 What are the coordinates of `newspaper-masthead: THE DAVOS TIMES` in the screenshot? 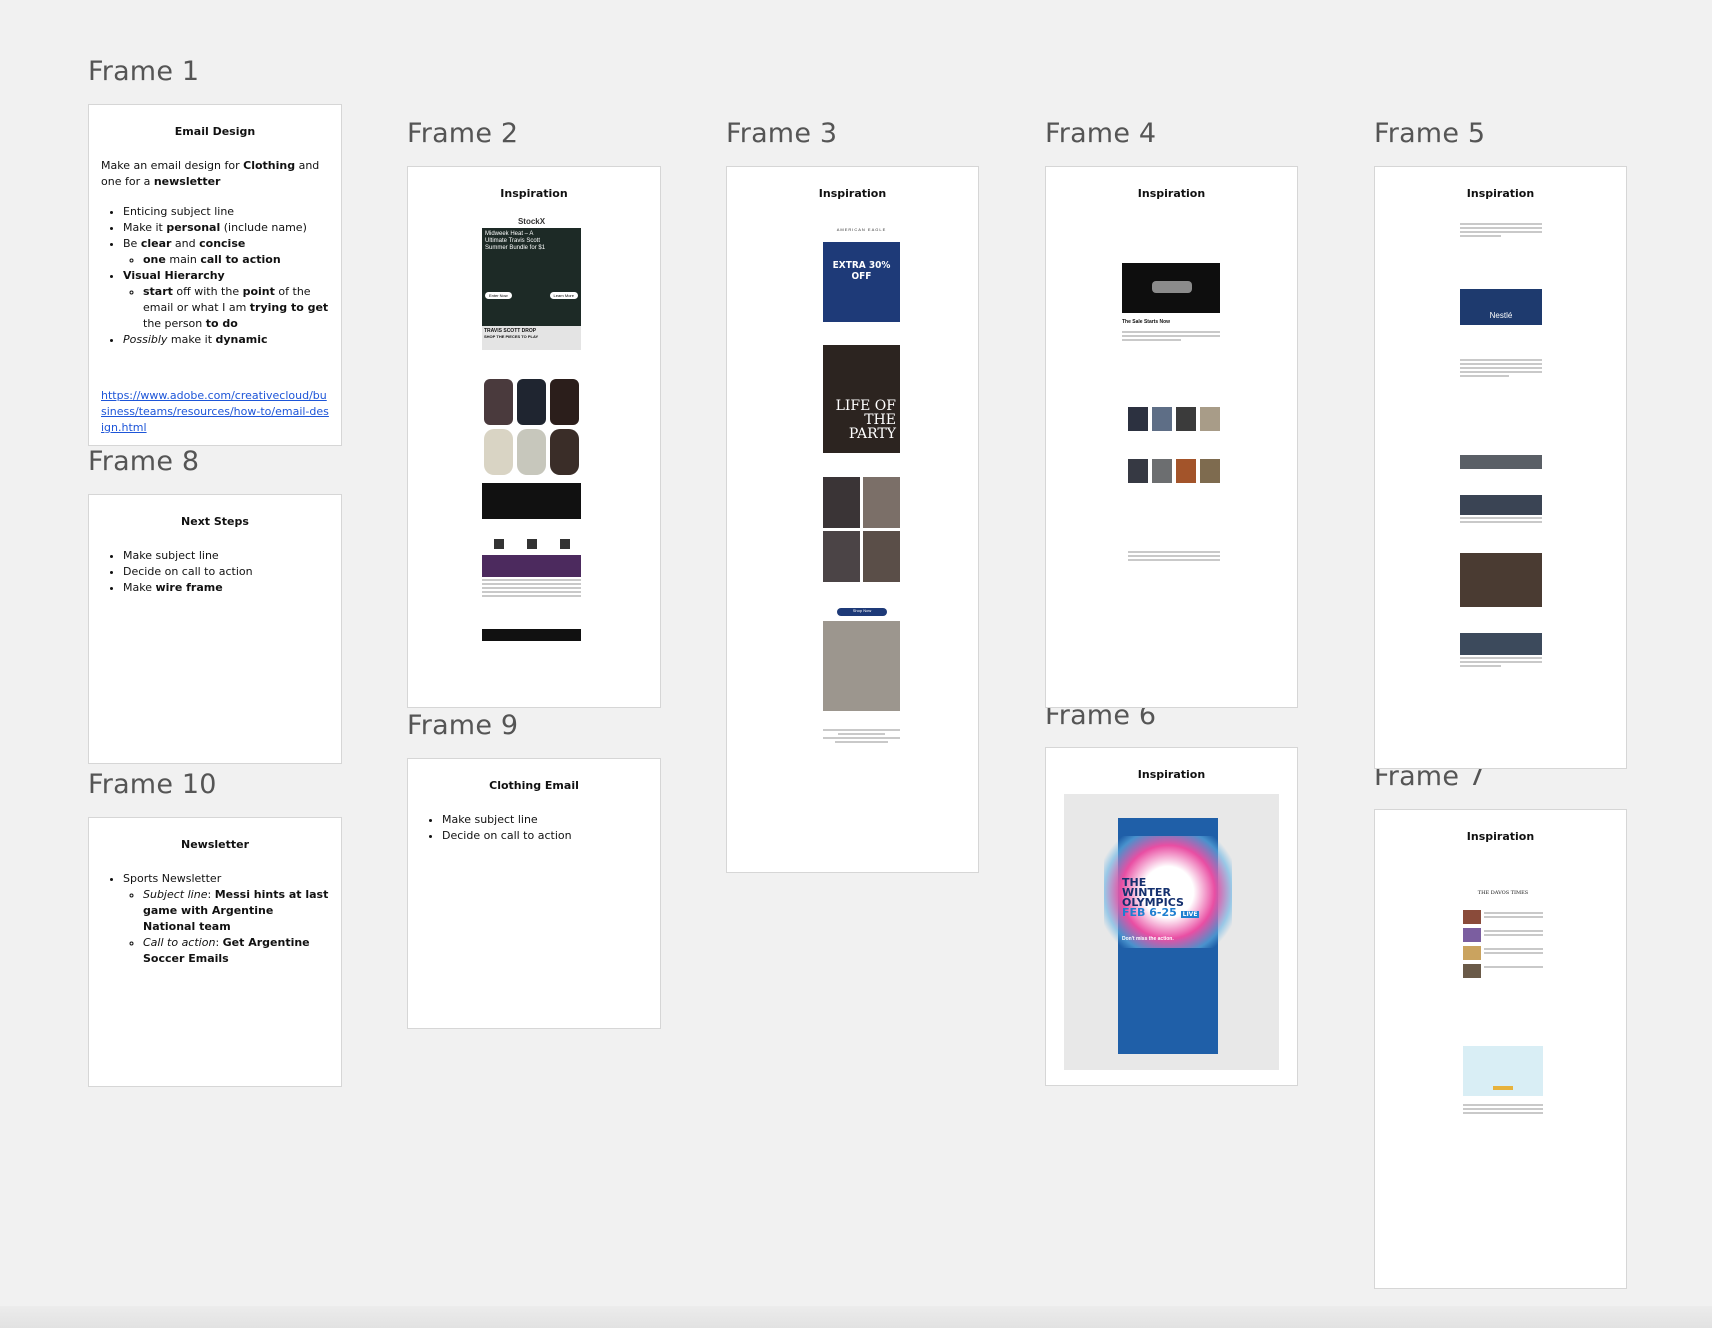 It's located at (1503, 893).